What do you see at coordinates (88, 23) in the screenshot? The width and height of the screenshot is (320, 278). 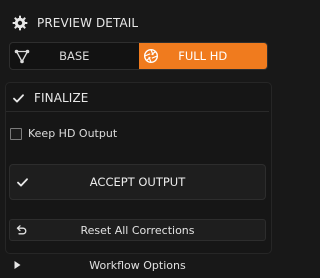 I see `preview-detail-title: PREVIEW DETAIL` at bounding box center [88, 23].